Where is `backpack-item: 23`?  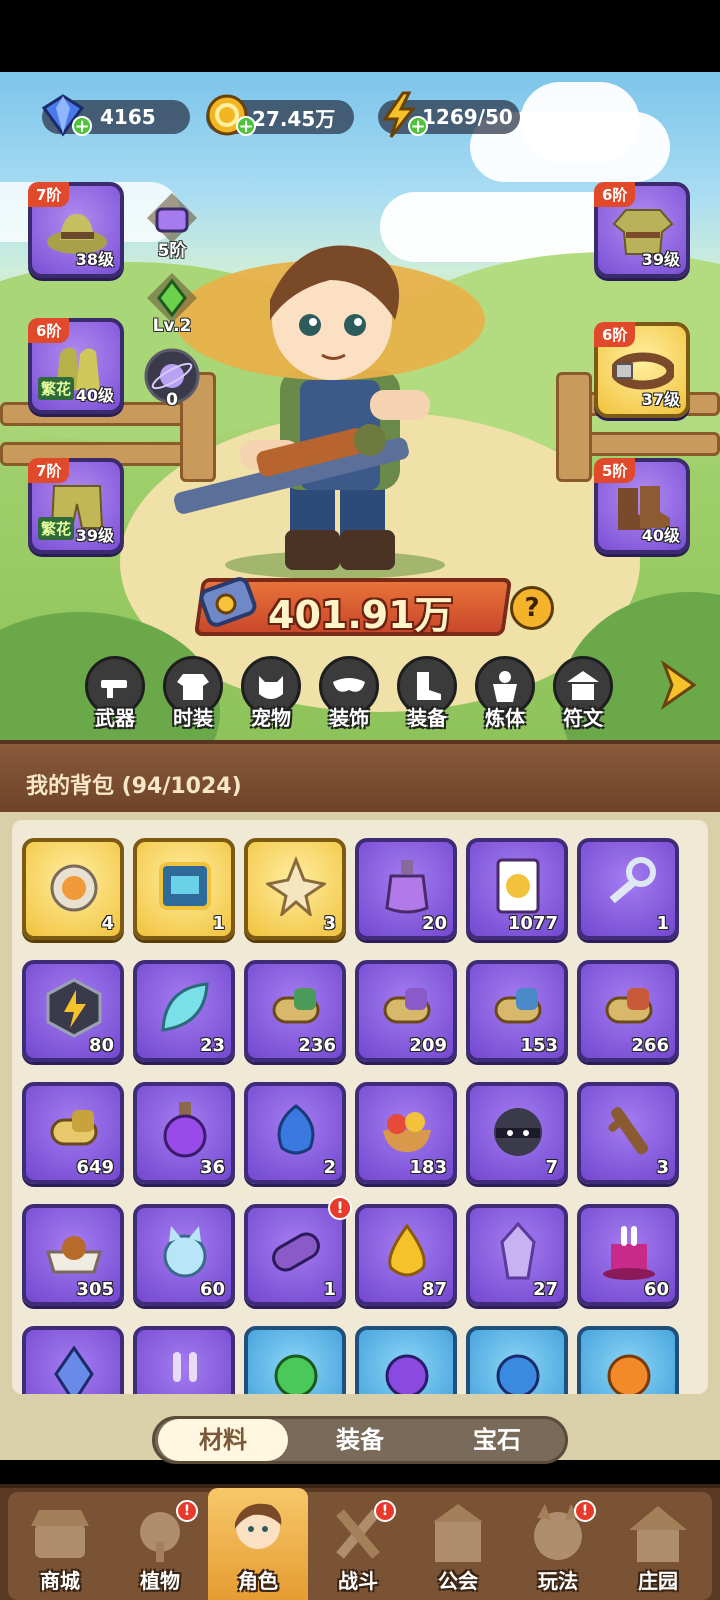 backpack-item: 23 is located at coordinates (184, 1011).